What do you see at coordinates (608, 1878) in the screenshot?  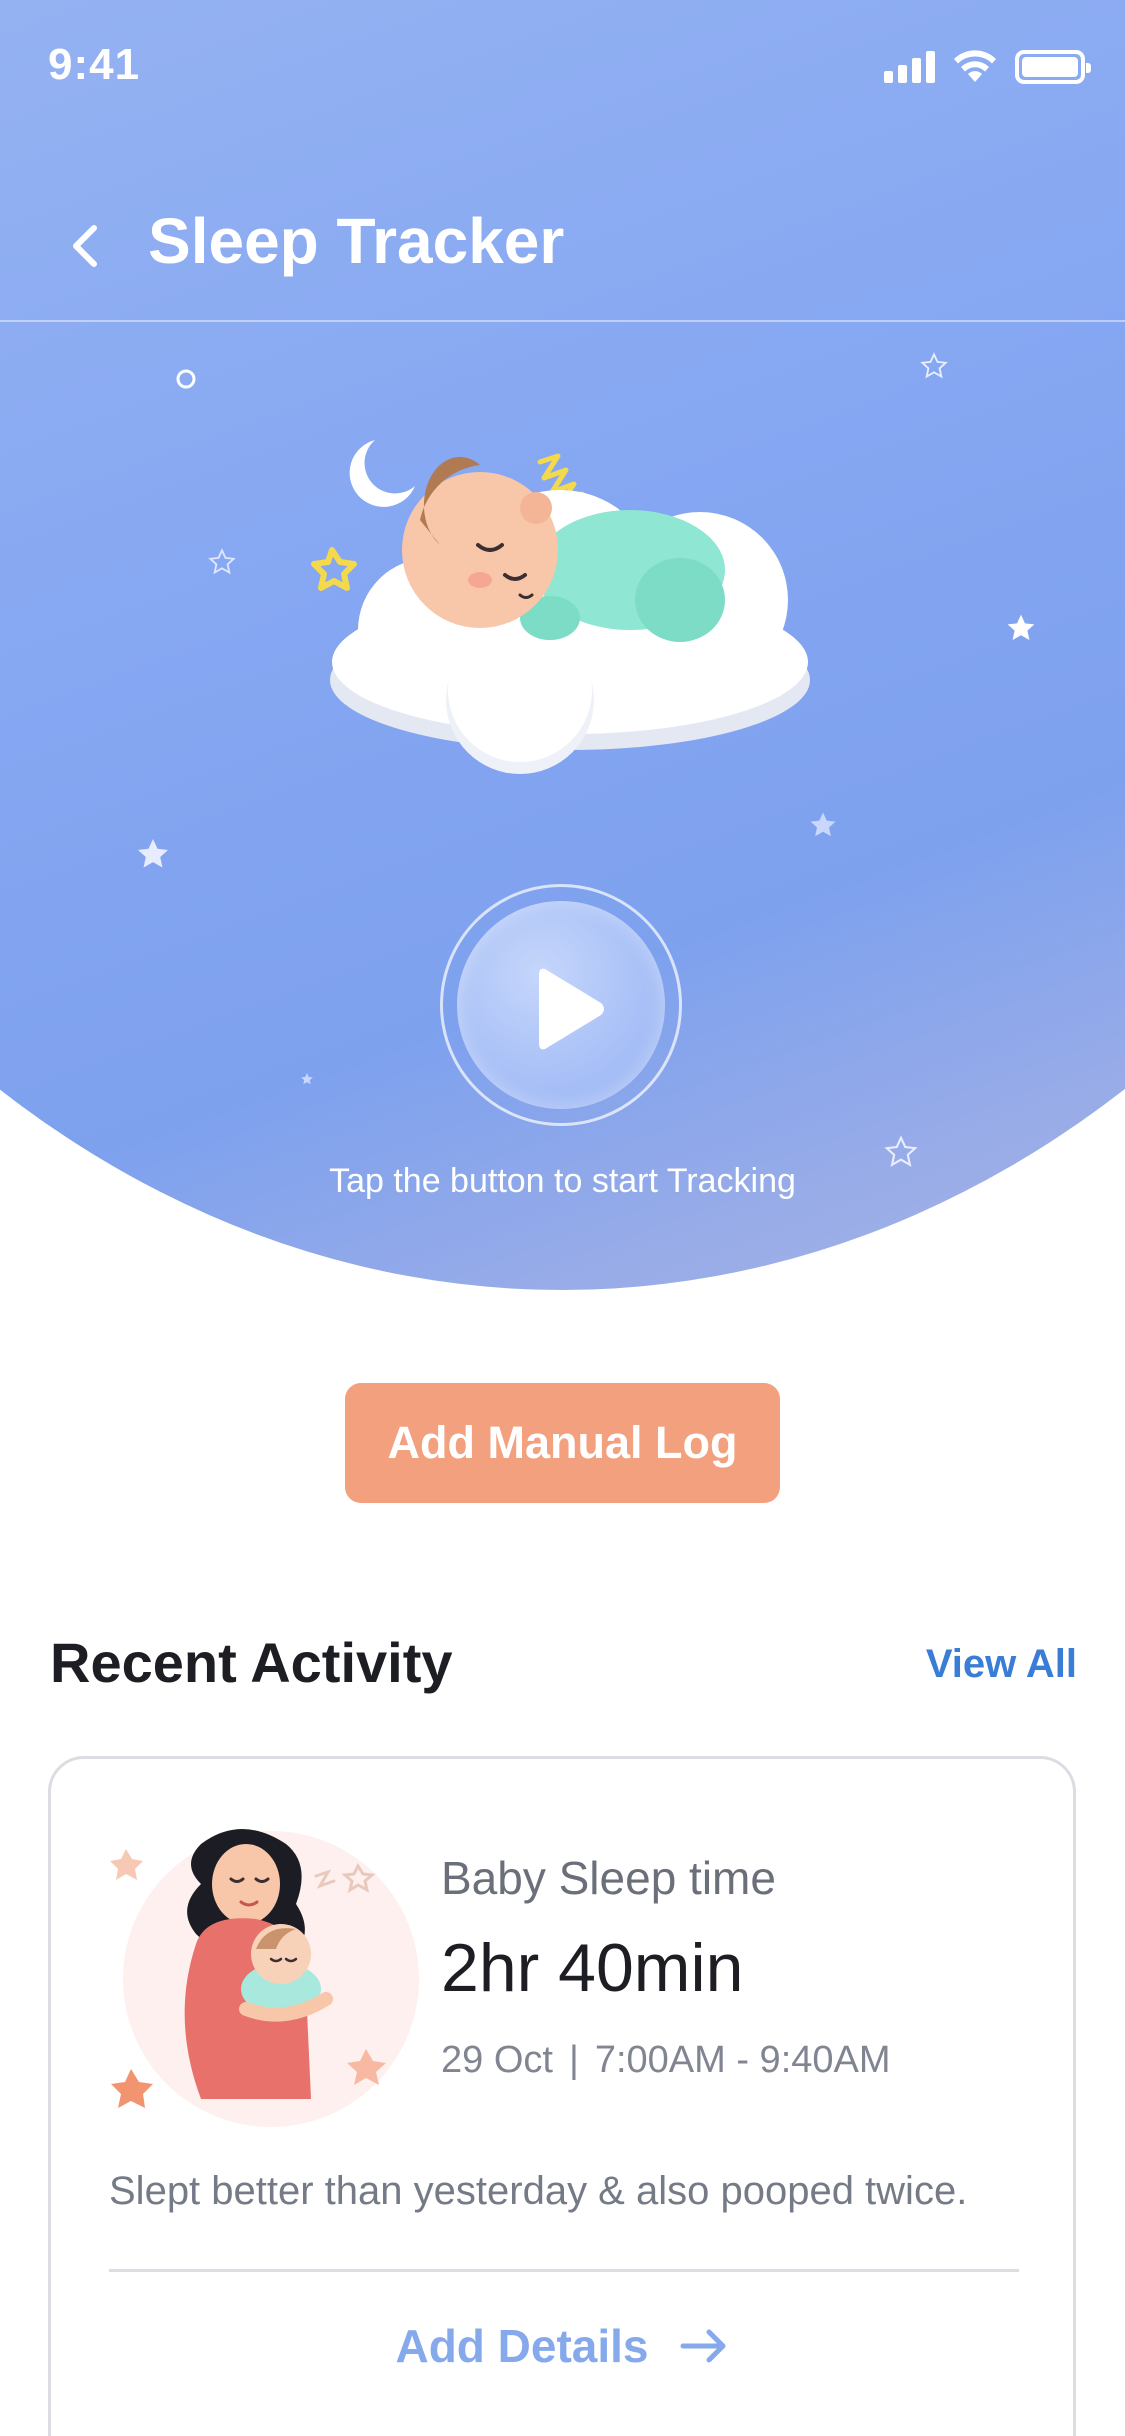 I see `activity-label: Baby Sleep time` at bounding box center [608, 1878].